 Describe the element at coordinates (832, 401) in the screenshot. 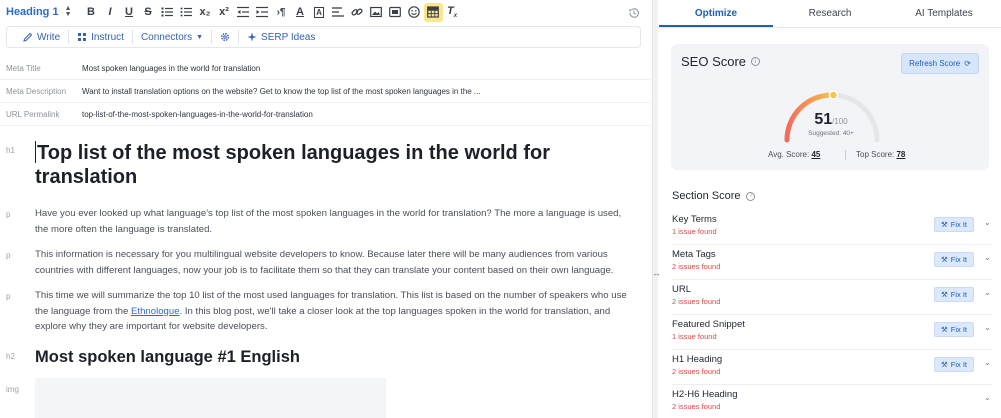

I see `section-row-h2-h6-heading: H2-H6 Heading 2 issues found ⌄` at that location.